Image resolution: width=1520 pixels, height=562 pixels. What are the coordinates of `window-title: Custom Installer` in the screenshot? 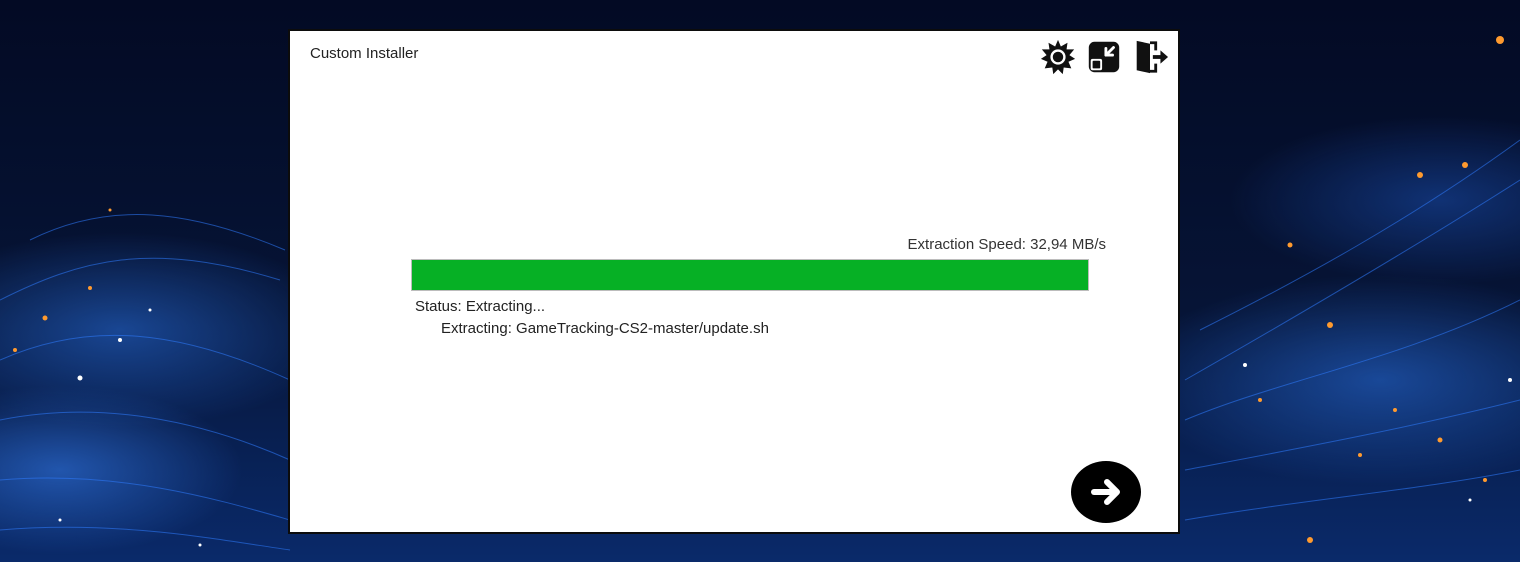 It's located at (364, 53).